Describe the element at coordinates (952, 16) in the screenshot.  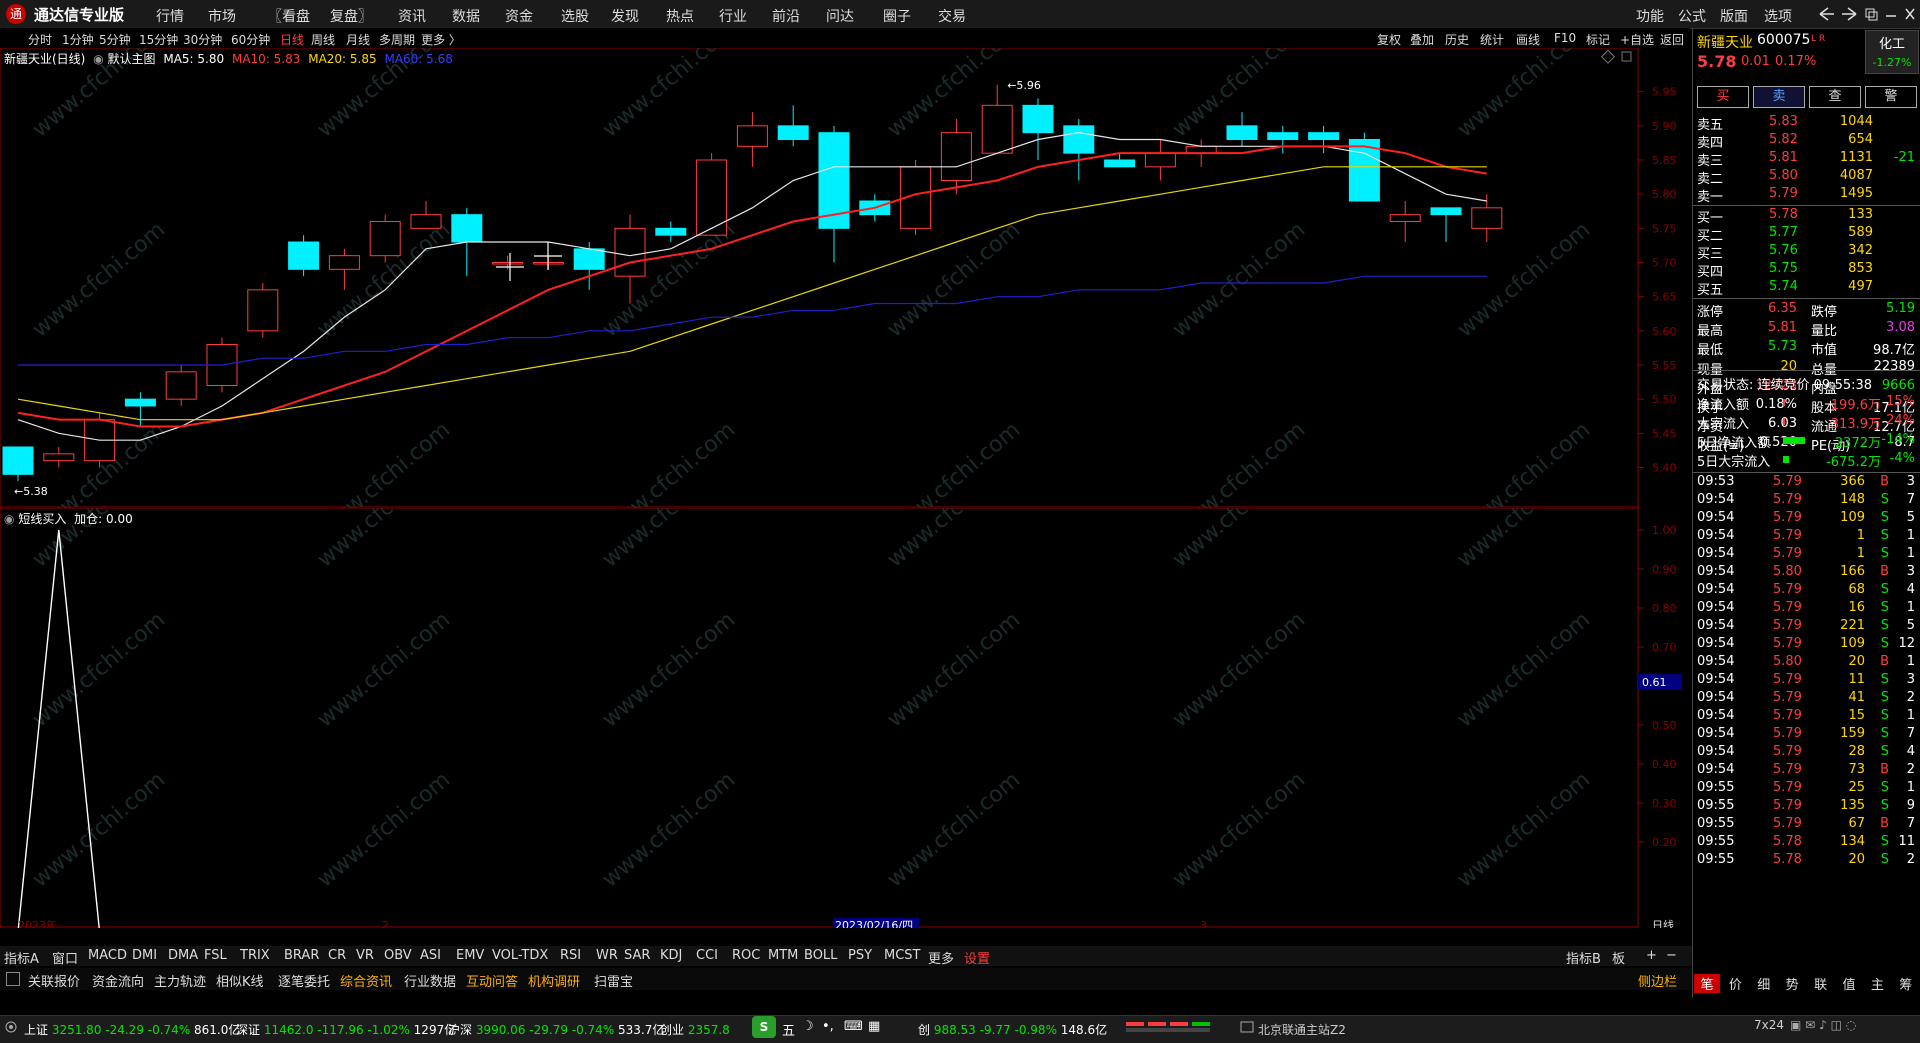
I see `top-menu-item: 交易` at that location.